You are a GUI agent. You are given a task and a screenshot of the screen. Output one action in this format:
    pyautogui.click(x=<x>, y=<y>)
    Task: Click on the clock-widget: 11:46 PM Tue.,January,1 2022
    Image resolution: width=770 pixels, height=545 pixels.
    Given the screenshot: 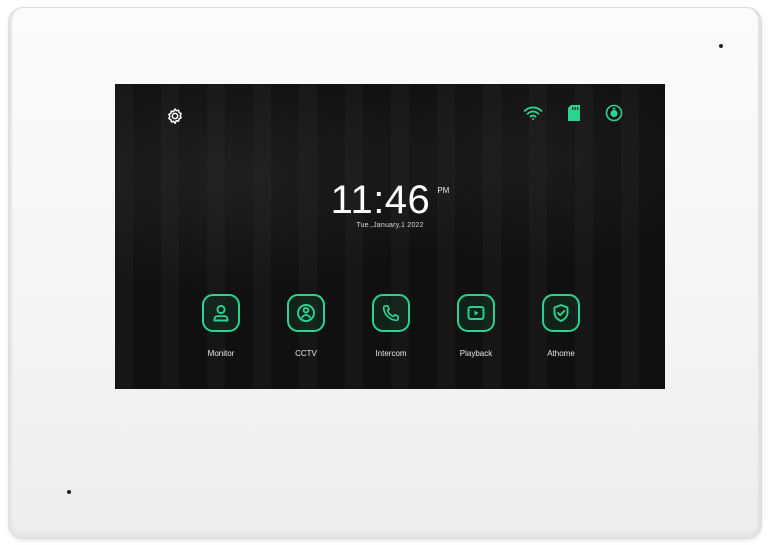 What is the action you would take?
    pyautogui.click(x=390, y=204)
    